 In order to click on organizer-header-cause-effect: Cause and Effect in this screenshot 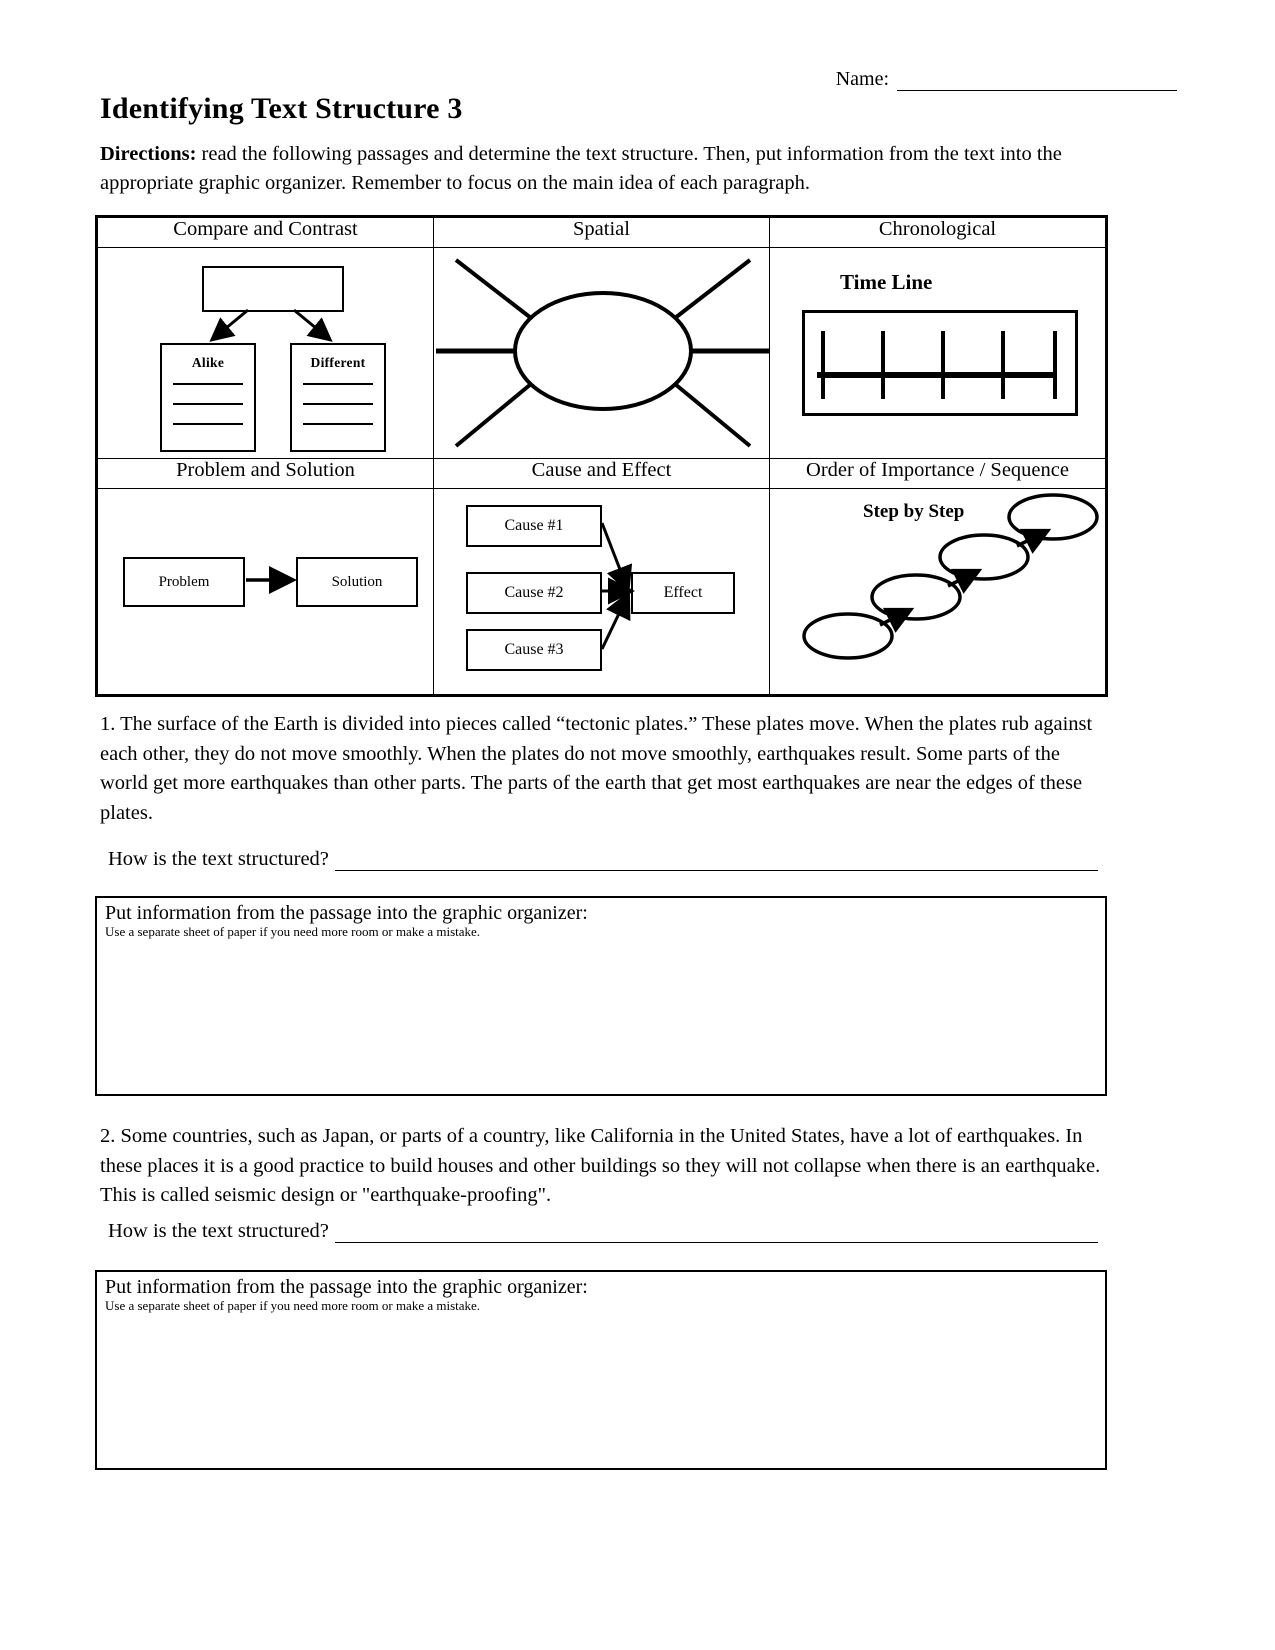, I will do `click(601, 473)`.